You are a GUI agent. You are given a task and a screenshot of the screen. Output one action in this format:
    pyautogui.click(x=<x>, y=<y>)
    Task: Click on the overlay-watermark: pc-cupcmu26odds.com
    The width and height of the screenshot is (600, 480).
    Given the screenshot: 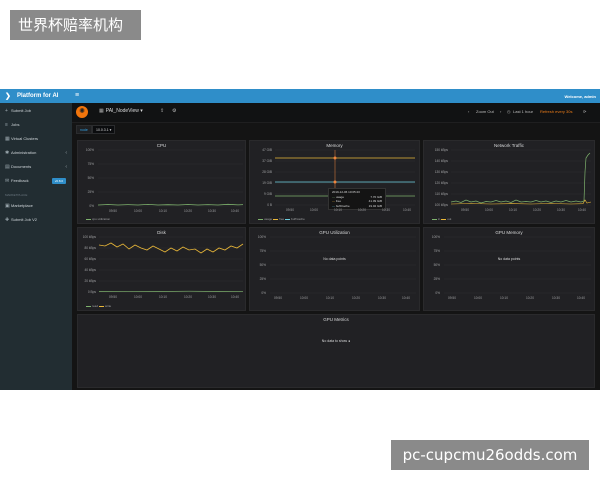 What is the action you would take?
    pyautogui.click(x=490, y=455)
    